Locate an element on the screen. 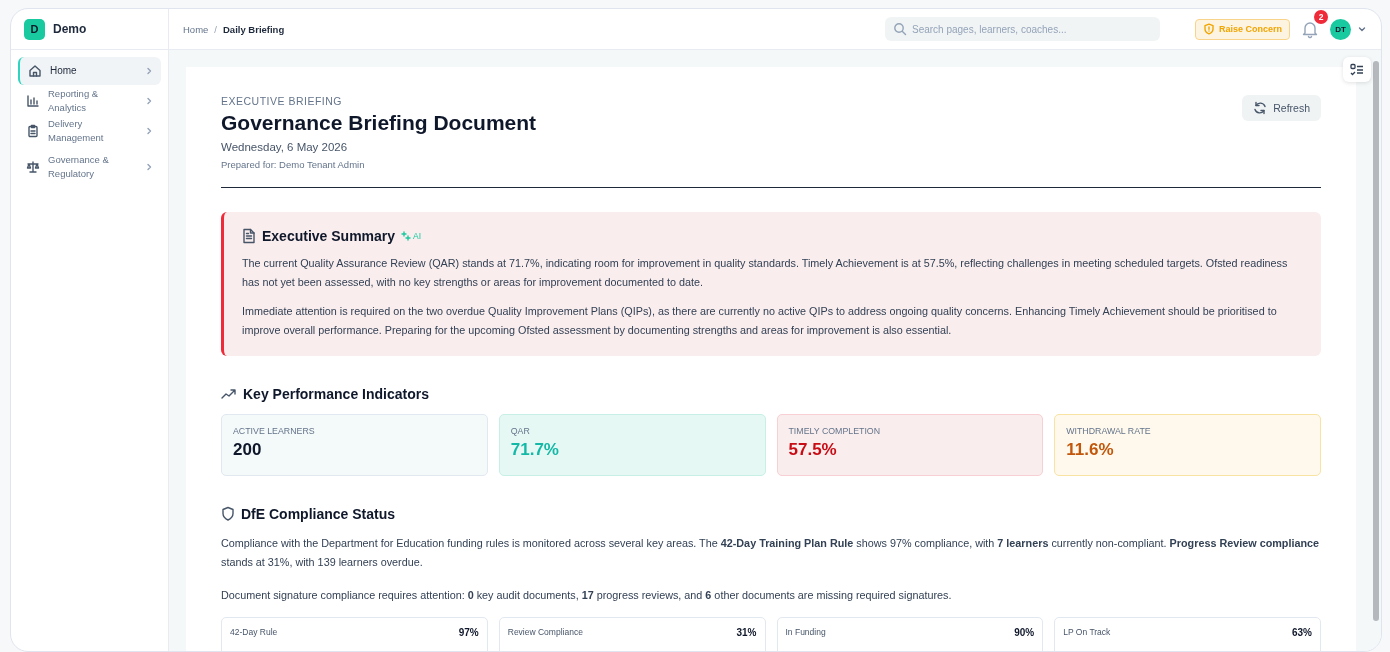 The image size is (1390, 652). sidebar-item: Reporting & Analytics is located at coordinates (89, 101).